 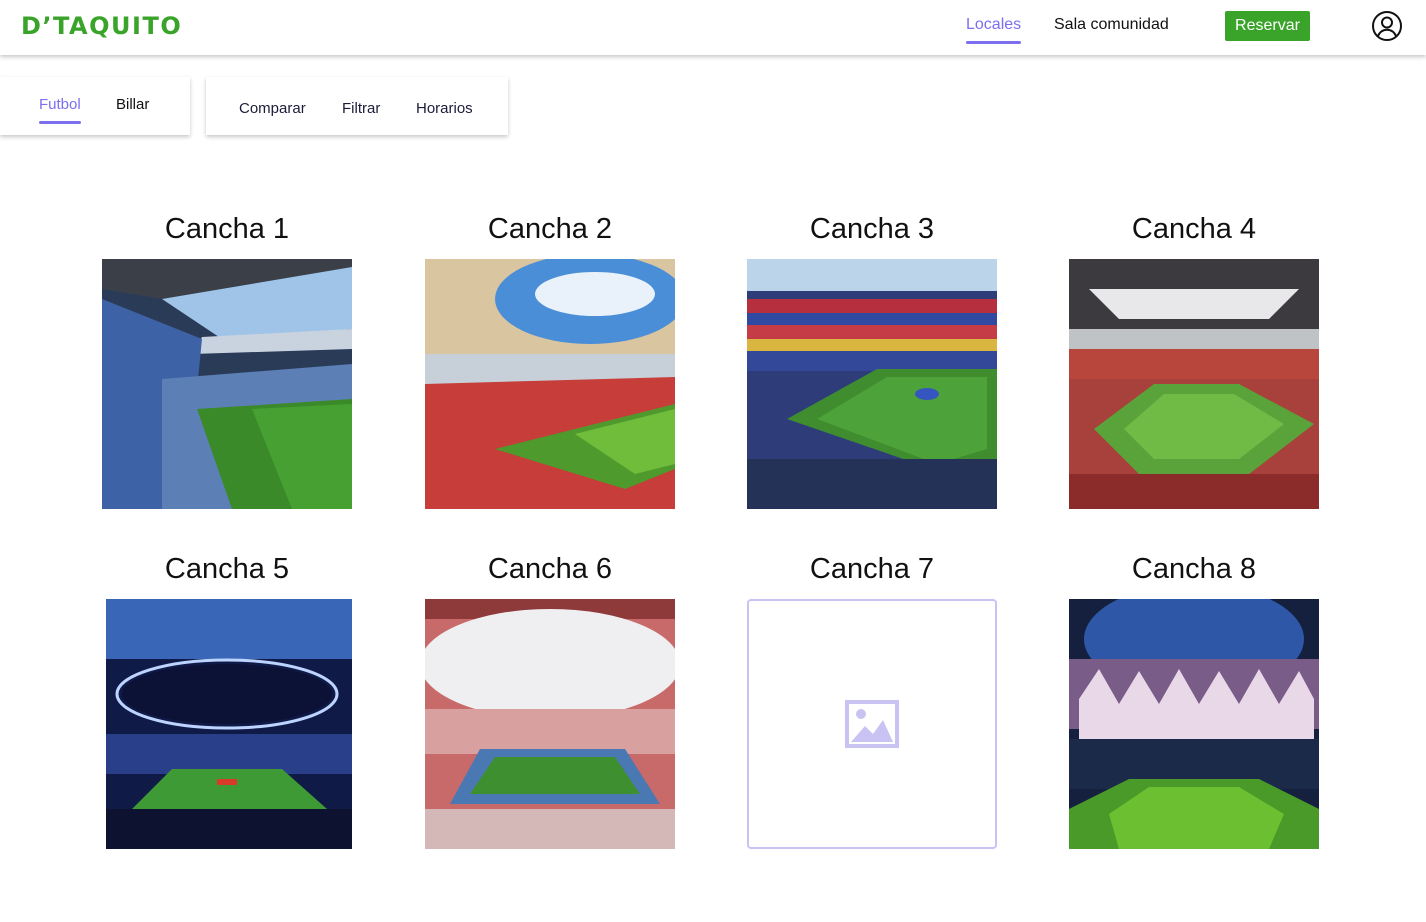 I want to click on court-title: Cancha 2, so click(x=550, y=229).